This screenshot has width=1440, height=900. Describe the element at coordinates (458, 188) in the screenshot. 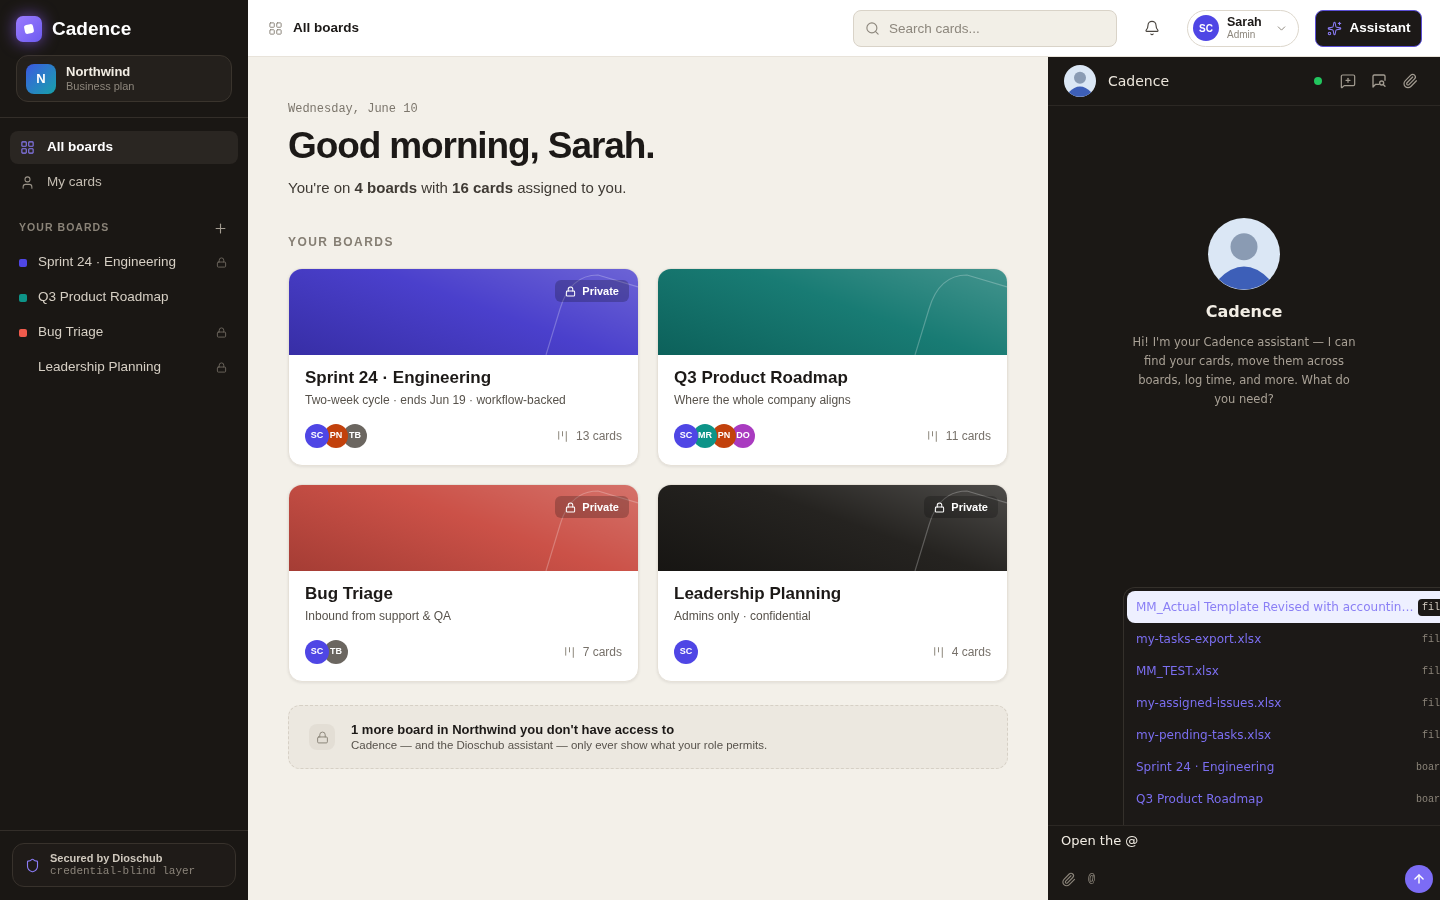

I see `summary-text: You're on 4 boards with 16 cards assigned to you.` at that location.